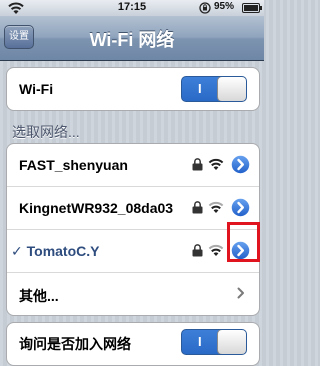  Describe the element at coordinates (63, 251) in the screenshot. I see `network-name: TomatoC.Y` at that location.